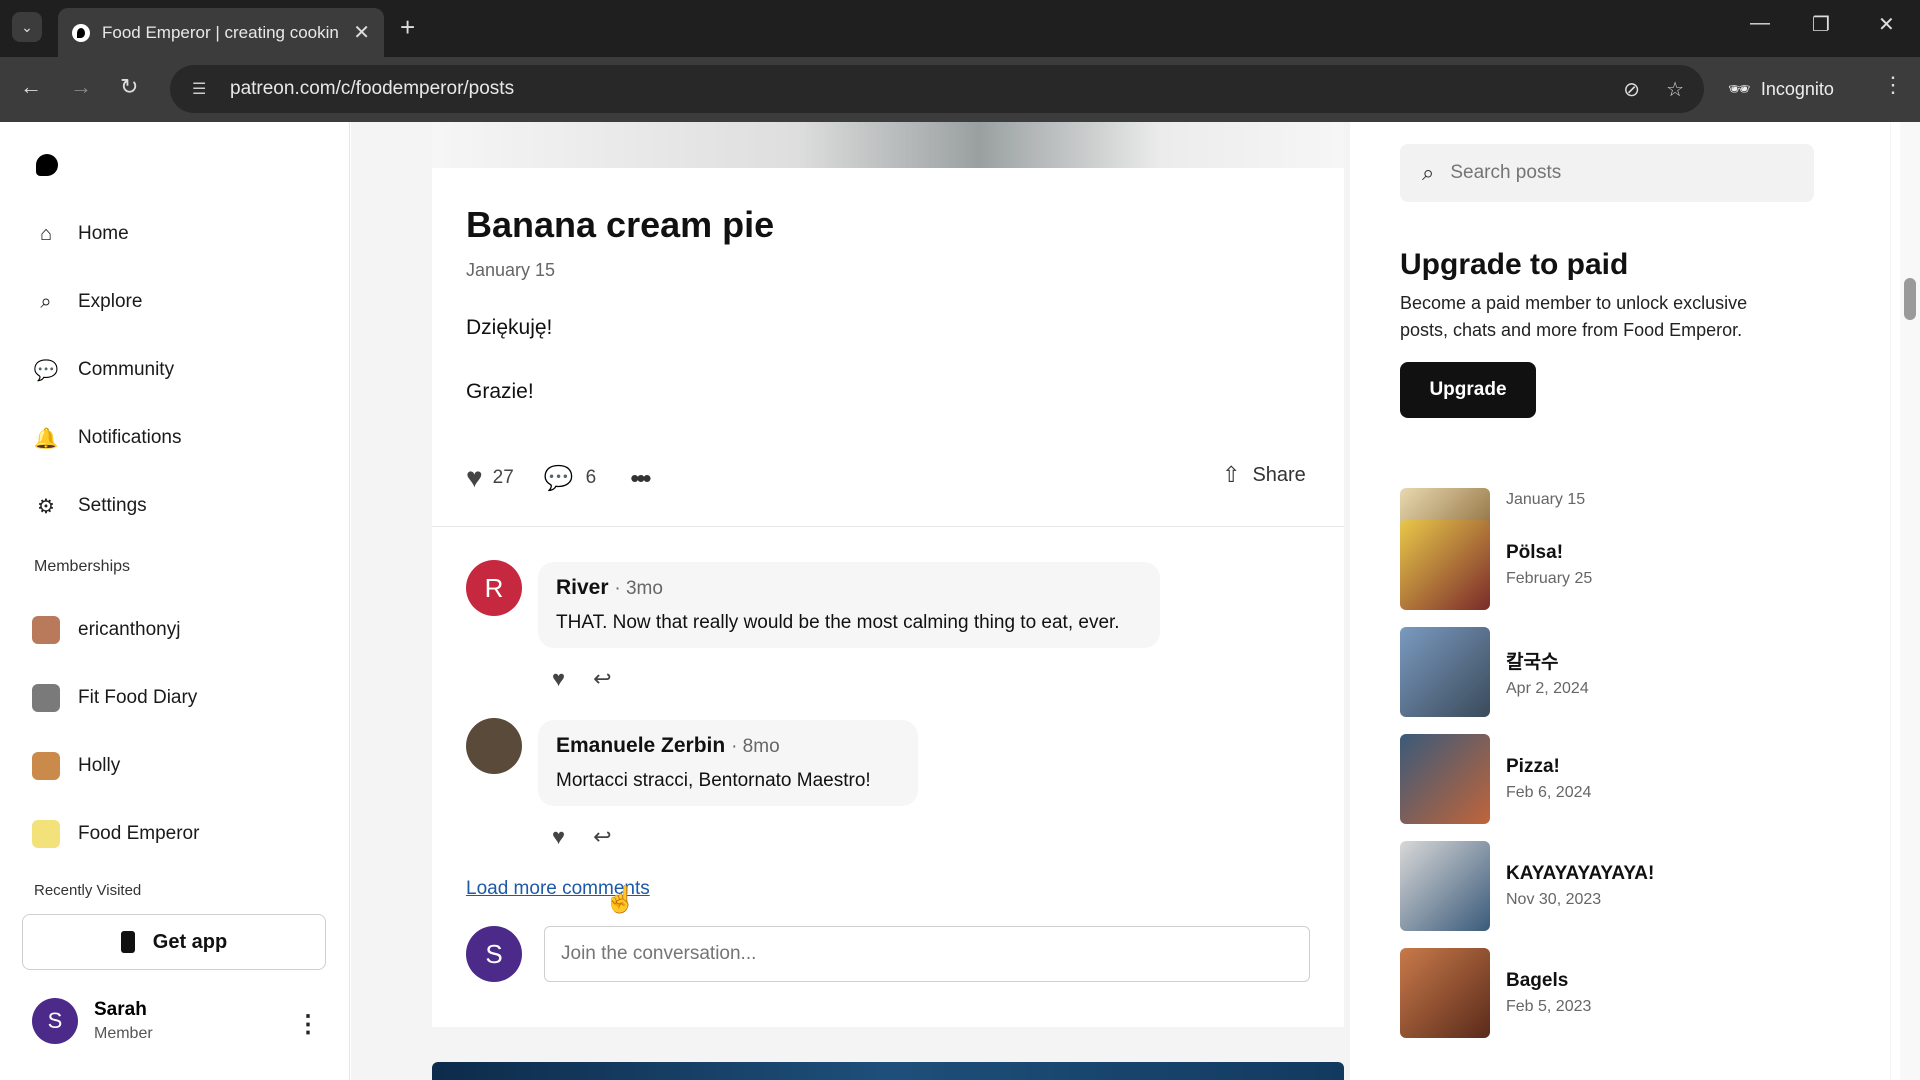 Image resolution: width=1920 pixels, height=1080 pixels. I want to click on post-image, so click(888, 145).